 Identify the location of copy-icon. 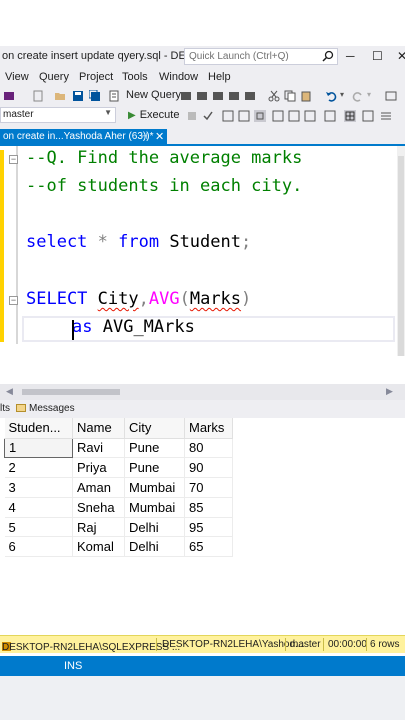
(290, 96).